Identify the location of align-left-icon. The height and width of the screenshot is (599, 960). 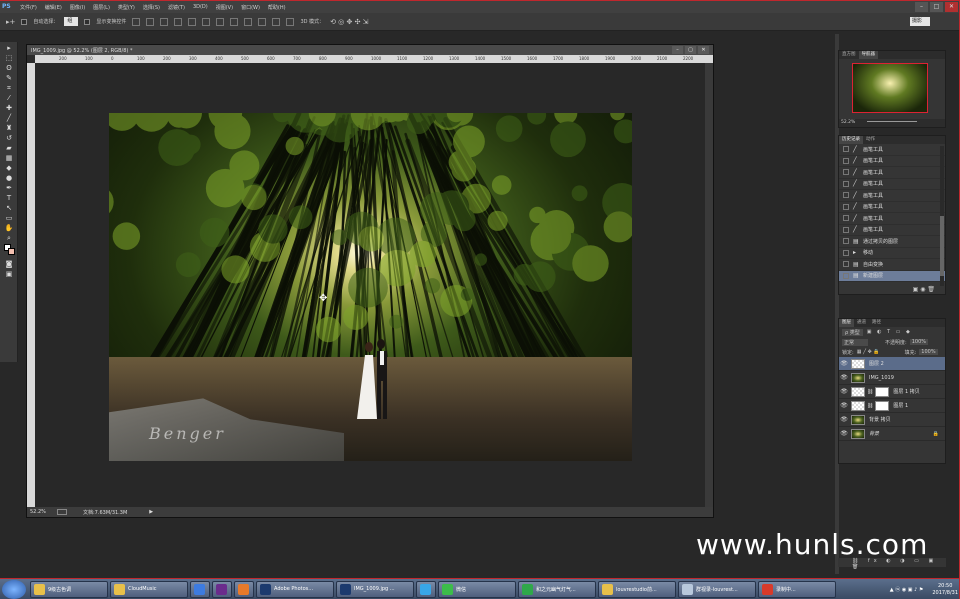
(178, 21).